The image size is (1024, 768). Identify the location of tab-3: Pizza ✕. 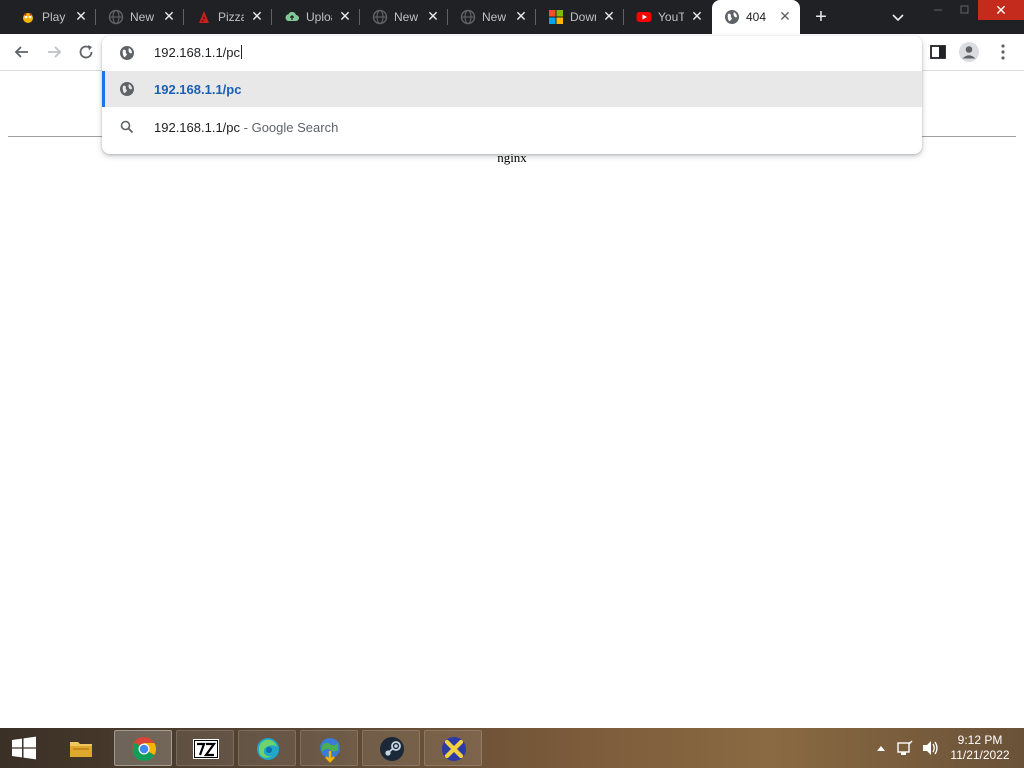
(228, 17).